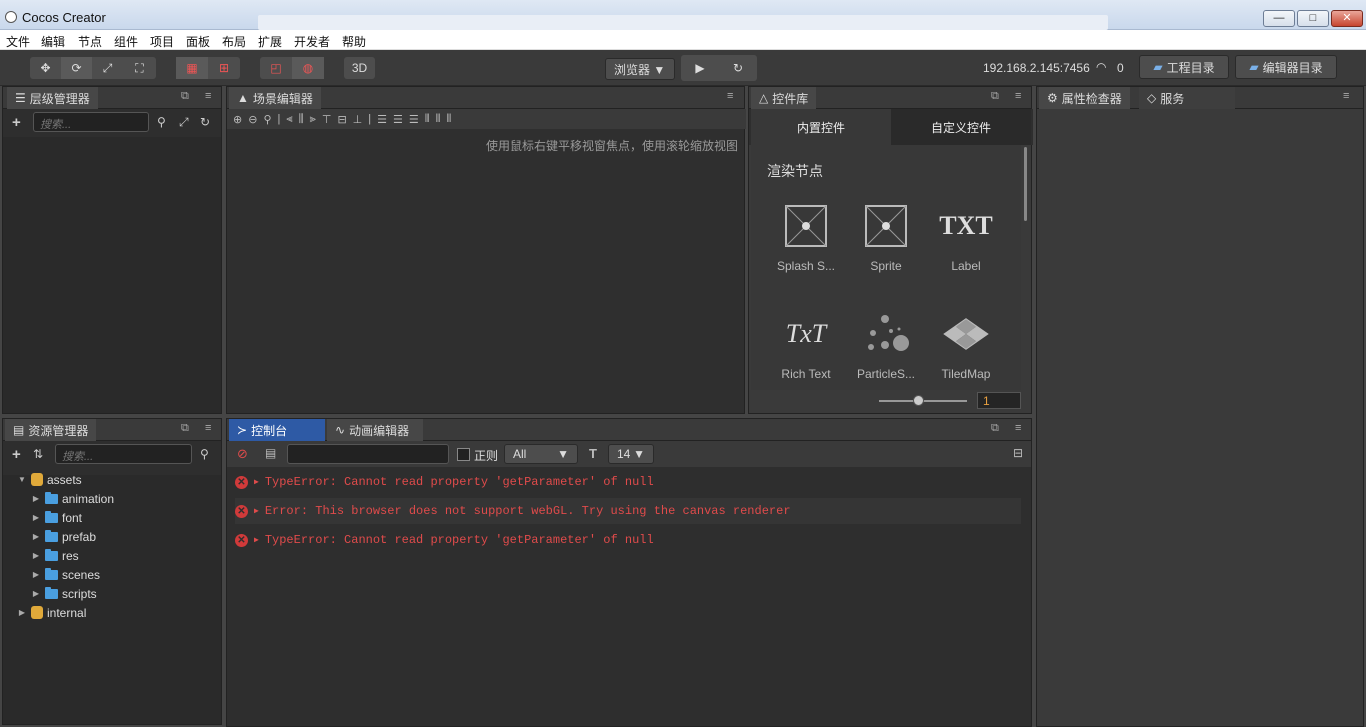 This screenshot has width=1366, height=727. I want to click on widget-scrollbar, so click(1025, 184).